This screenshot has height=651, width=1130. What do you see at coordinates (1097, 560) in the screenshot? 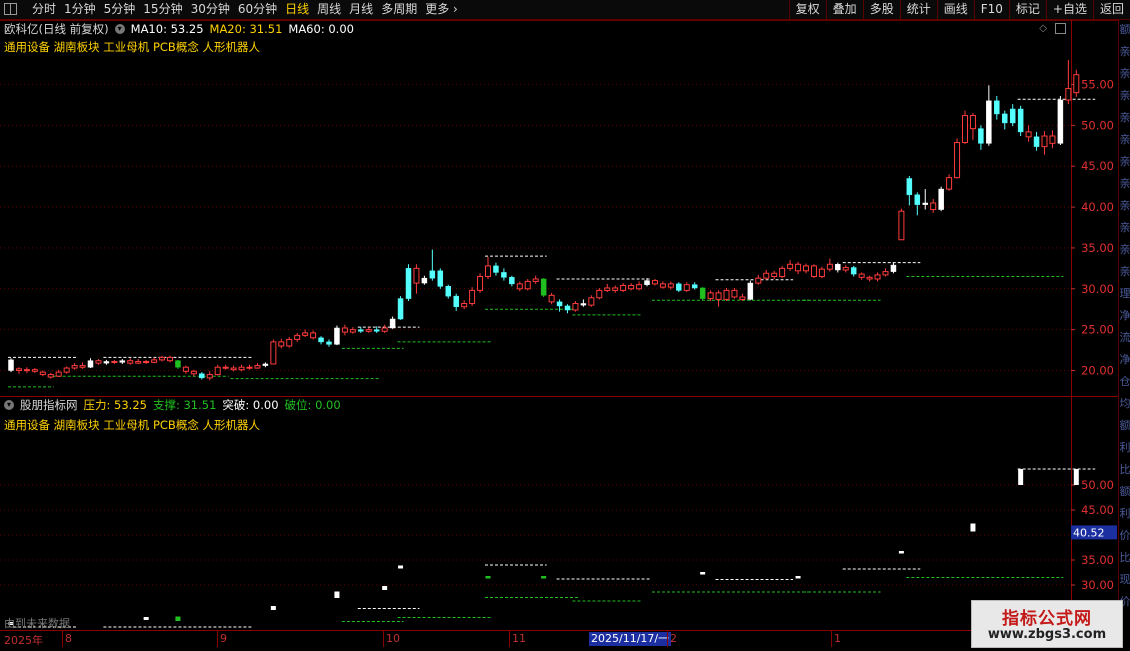
I see `indicator-tick-label: 35.00` at bounding box center [1097, 560].